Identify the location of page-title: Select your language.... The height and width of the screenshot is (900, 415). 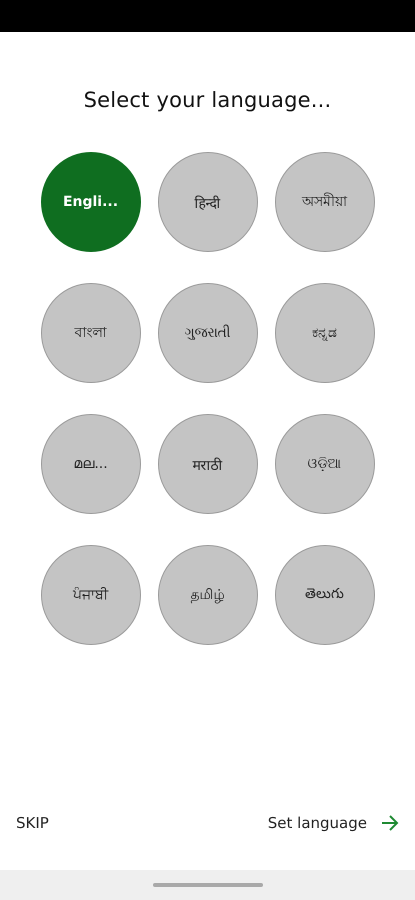
(207, 100).